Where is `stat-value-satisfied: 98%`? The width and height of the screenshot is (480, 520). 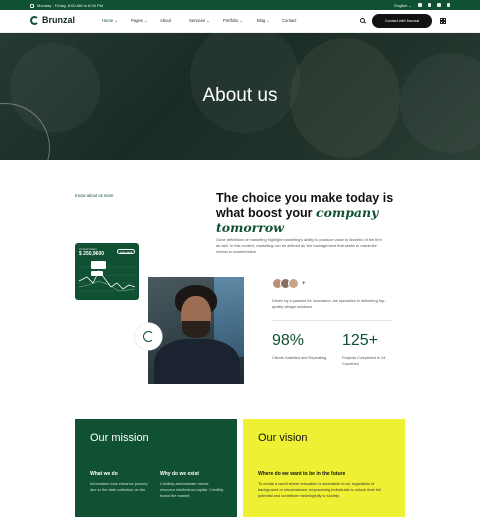 stat-value-satisfied: 98% is located at coordinates (288, 340).